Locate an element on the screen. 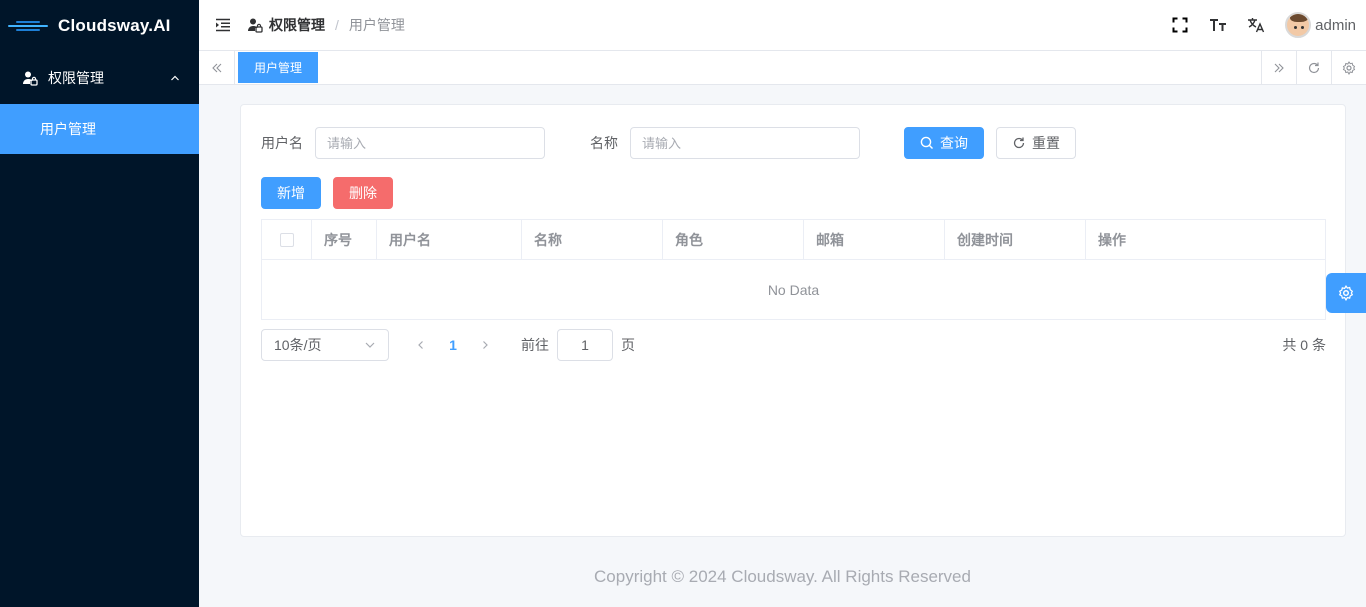 This screenshot has height=607, width=1366. double-chevron-left-icon is located at coordinates (216, 67).